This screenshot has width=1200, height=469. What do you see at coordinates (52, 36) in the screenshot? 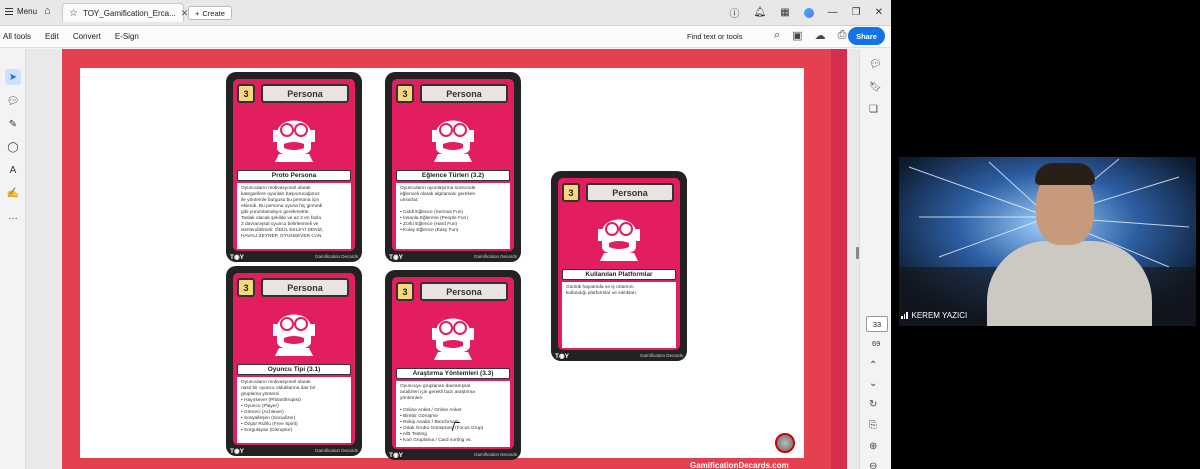
I see `menu-edit: Edit` at bounding box center [52, 36].